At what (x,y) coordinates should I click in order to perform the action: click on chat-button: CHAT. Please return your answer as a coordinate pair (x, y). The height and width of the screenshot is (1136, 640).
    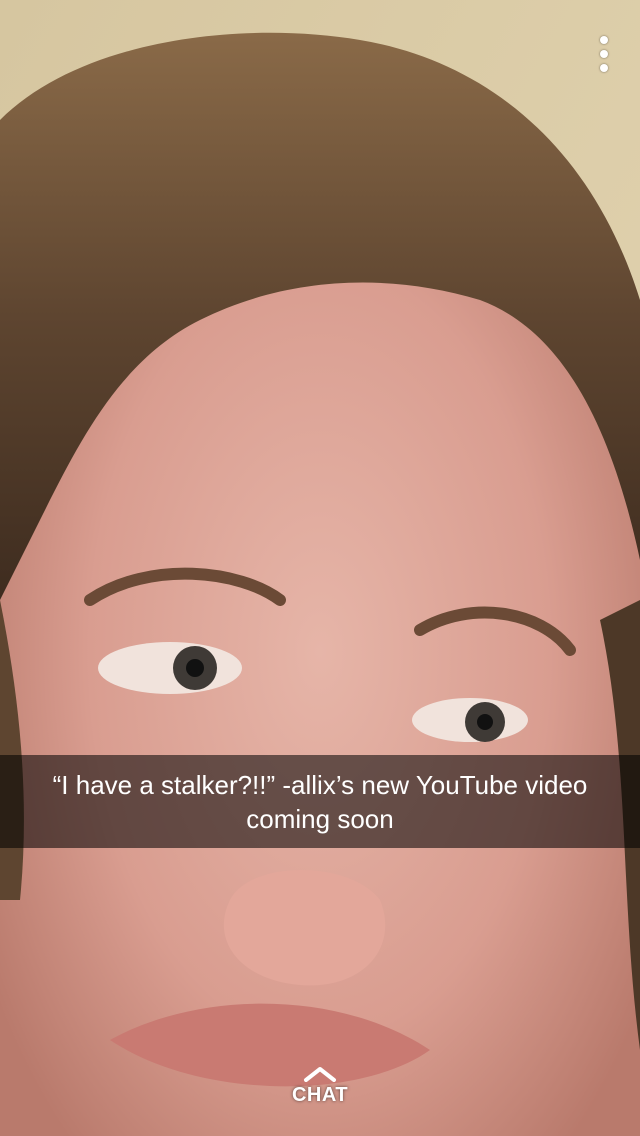
    Looking at the image, I should click on (320, 1094).